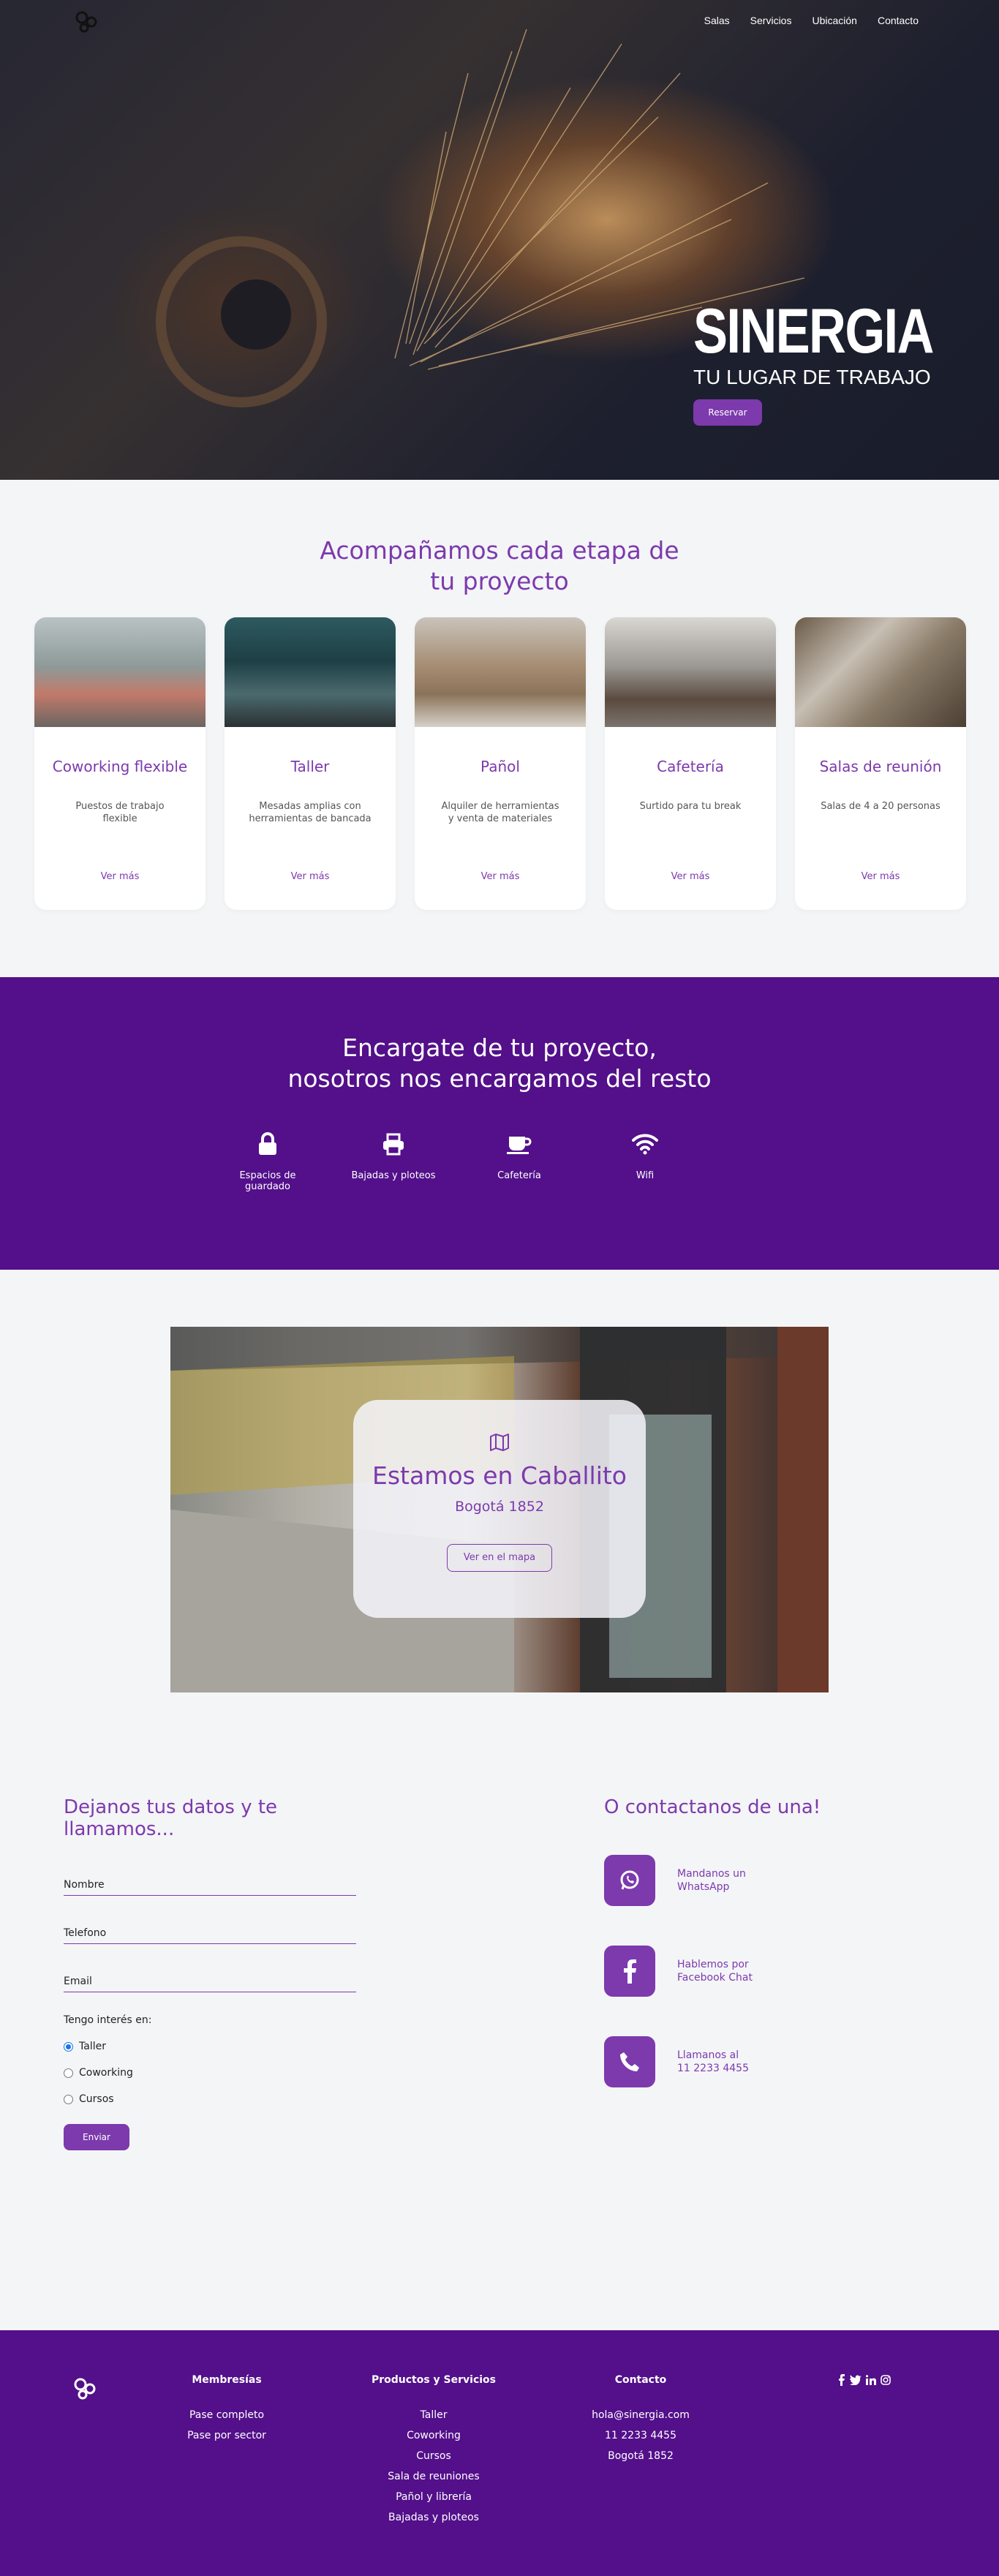  What do you see at coordinates (210, 1982) in the screenshot?
I see `email-field: Email` at bounding box center [210, 1982].